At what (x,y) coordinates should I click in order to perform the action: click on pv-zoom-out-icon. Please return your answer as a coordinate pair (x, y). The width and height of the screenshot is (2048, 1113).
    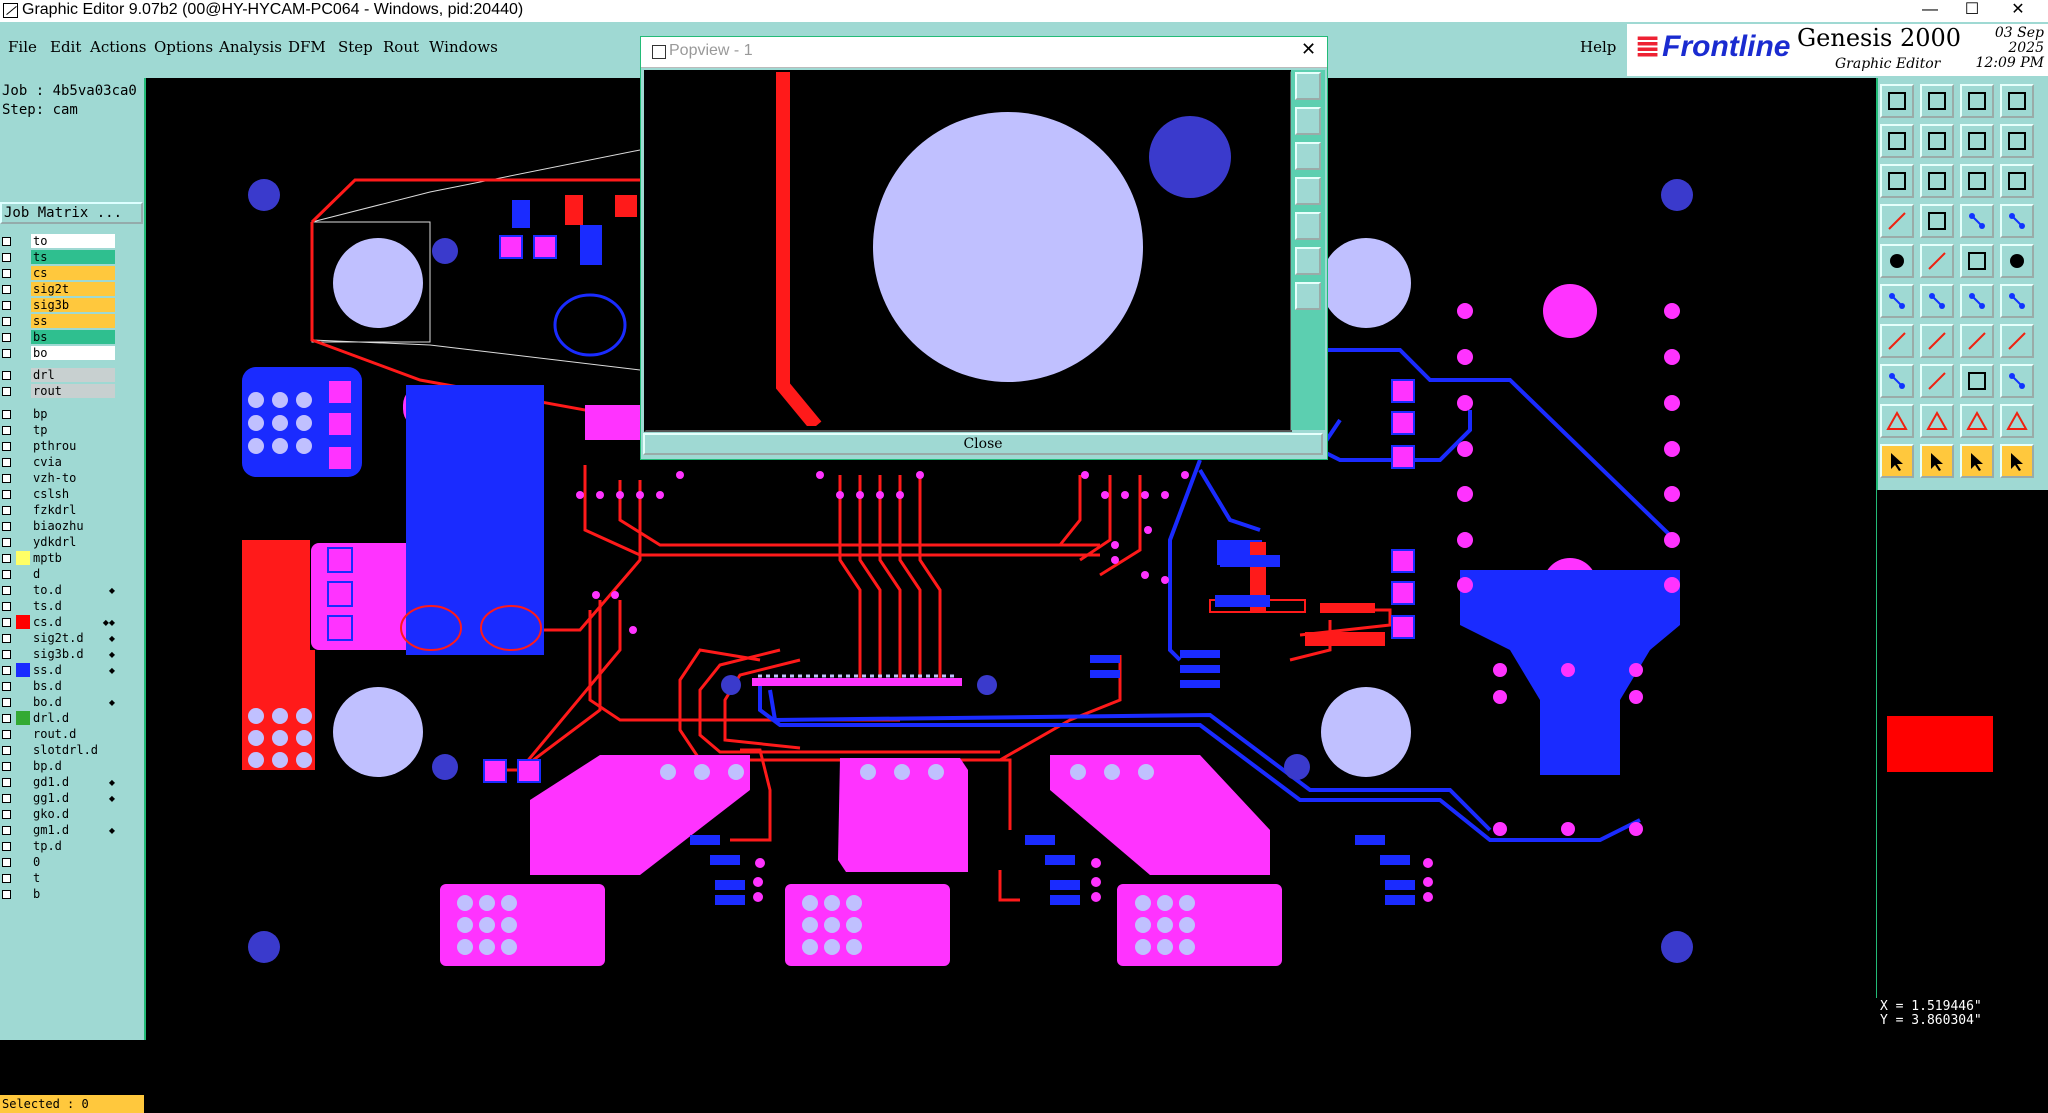
    Looking at the image, I should click on (1308, 156).